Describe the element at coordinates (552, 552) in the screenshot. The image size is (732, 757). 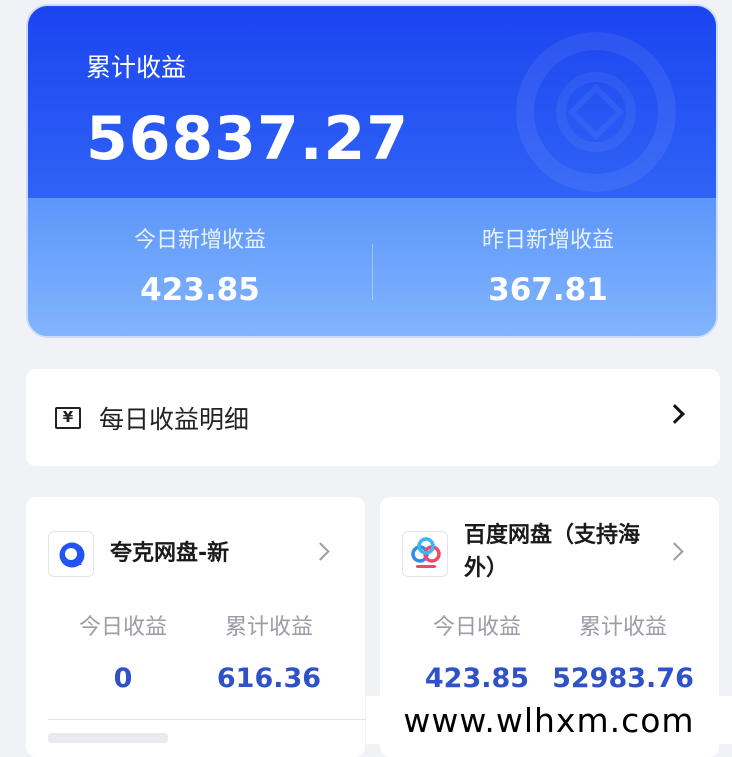
I see `platform-name: 百度网盘（支持海外）` at that location.